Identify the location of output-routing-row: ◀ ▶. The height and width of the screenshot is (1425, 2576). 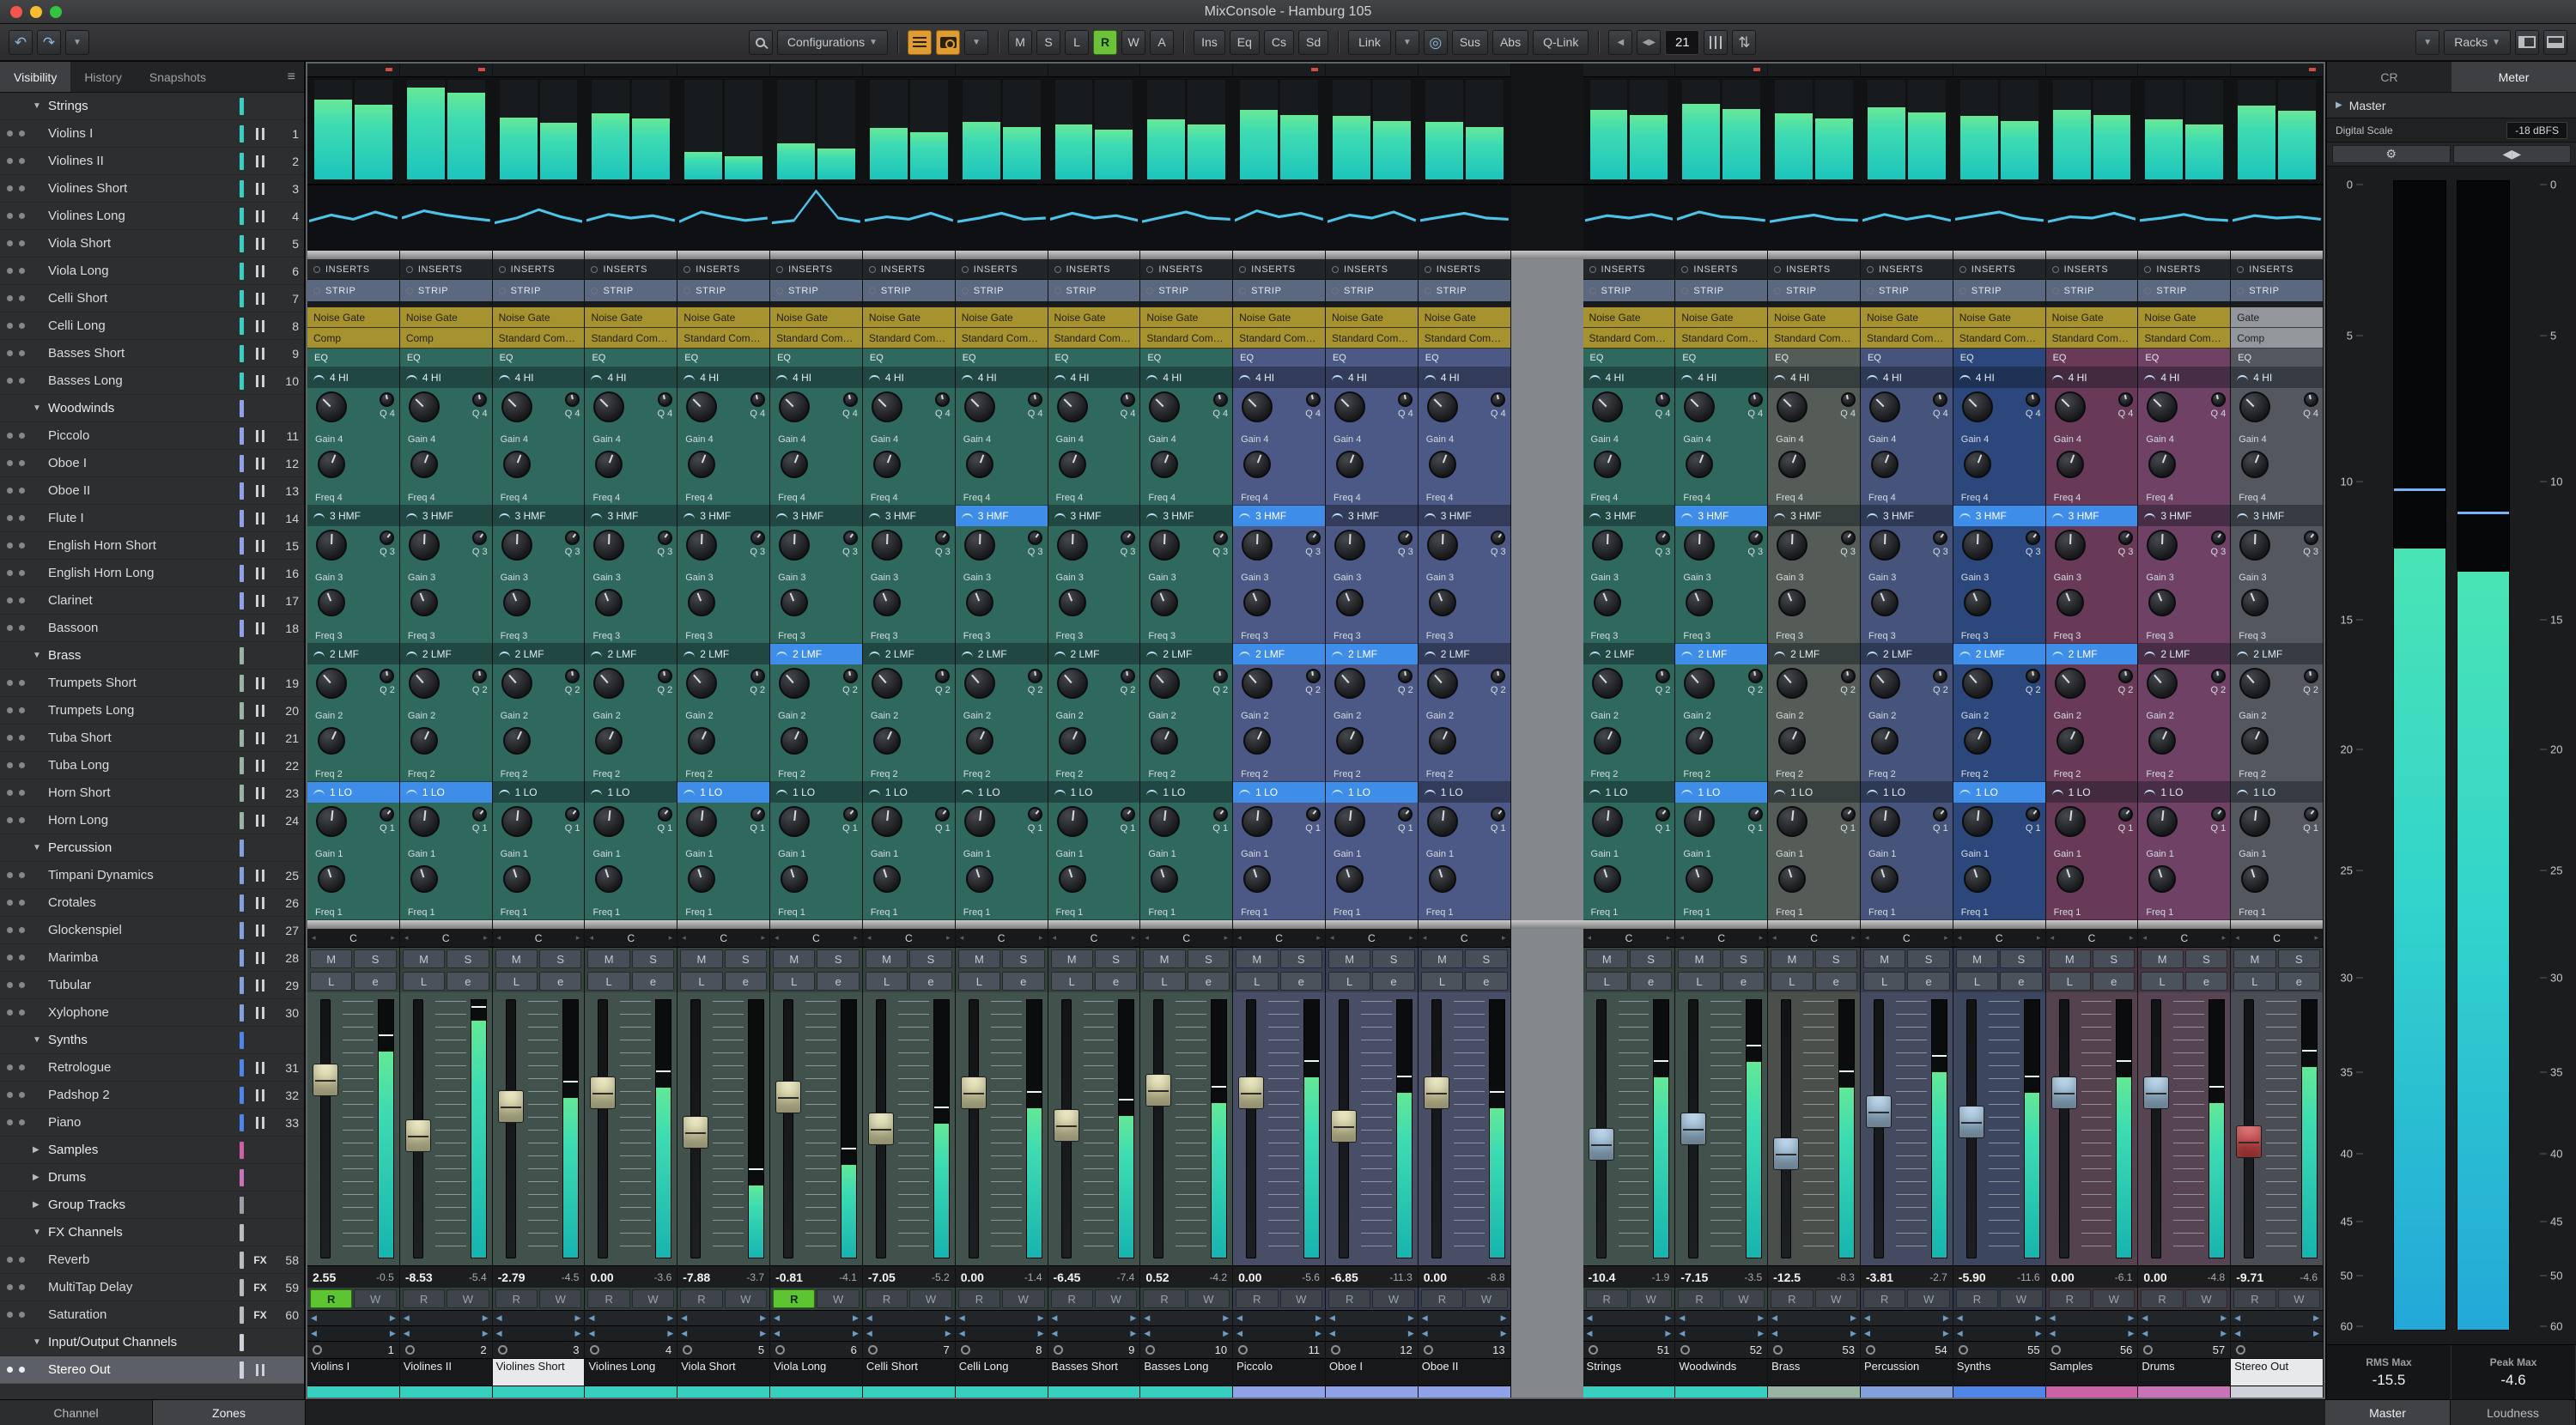
(1002, 1333).